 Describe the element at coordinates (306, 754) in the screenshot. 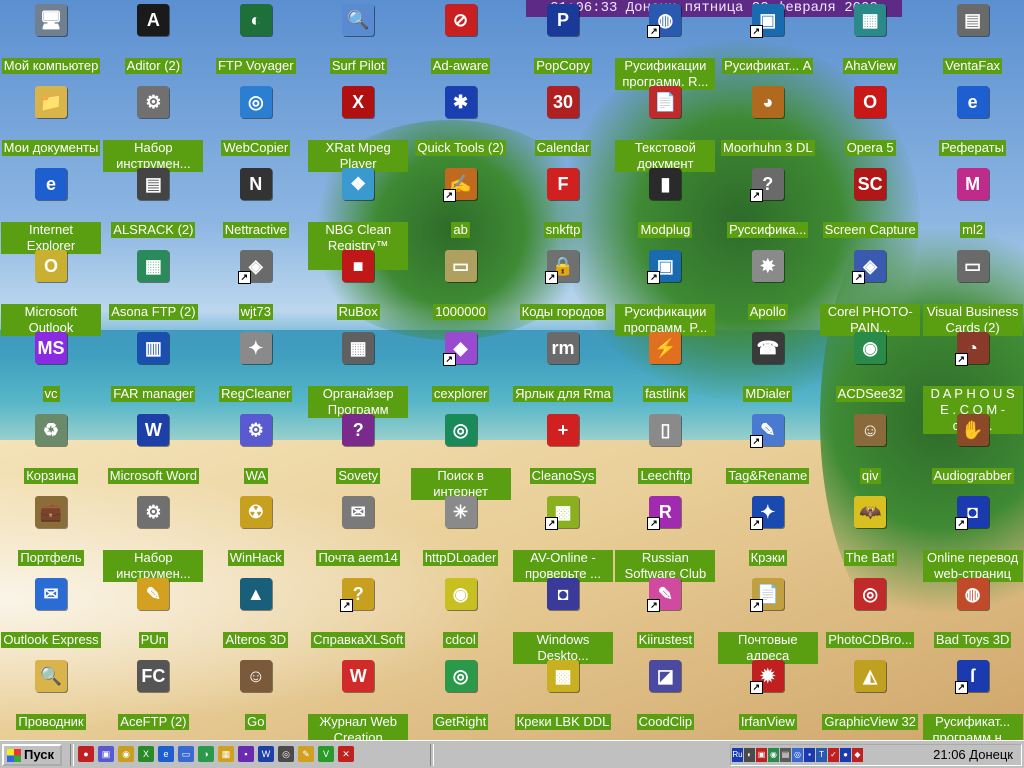

I see `ql-12-icon: ✎` at that location.